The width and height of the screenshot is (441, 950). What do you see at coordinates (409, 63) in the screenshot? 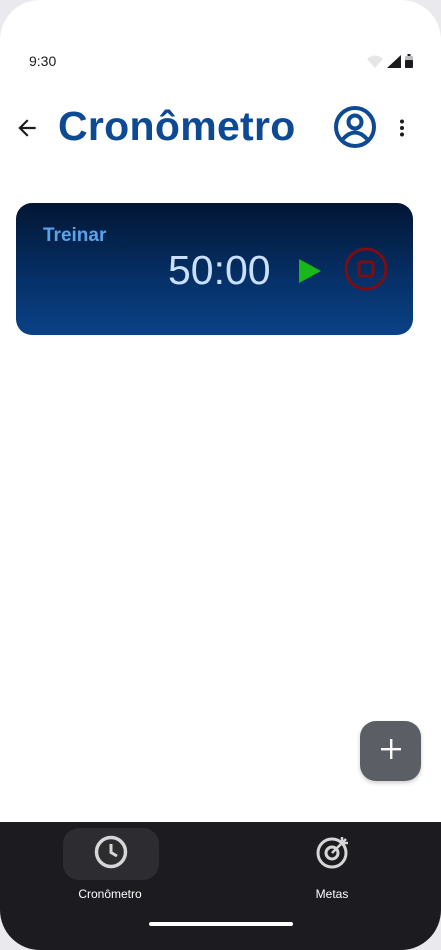
I see `battery-icon` at bounding box center [409, 63].